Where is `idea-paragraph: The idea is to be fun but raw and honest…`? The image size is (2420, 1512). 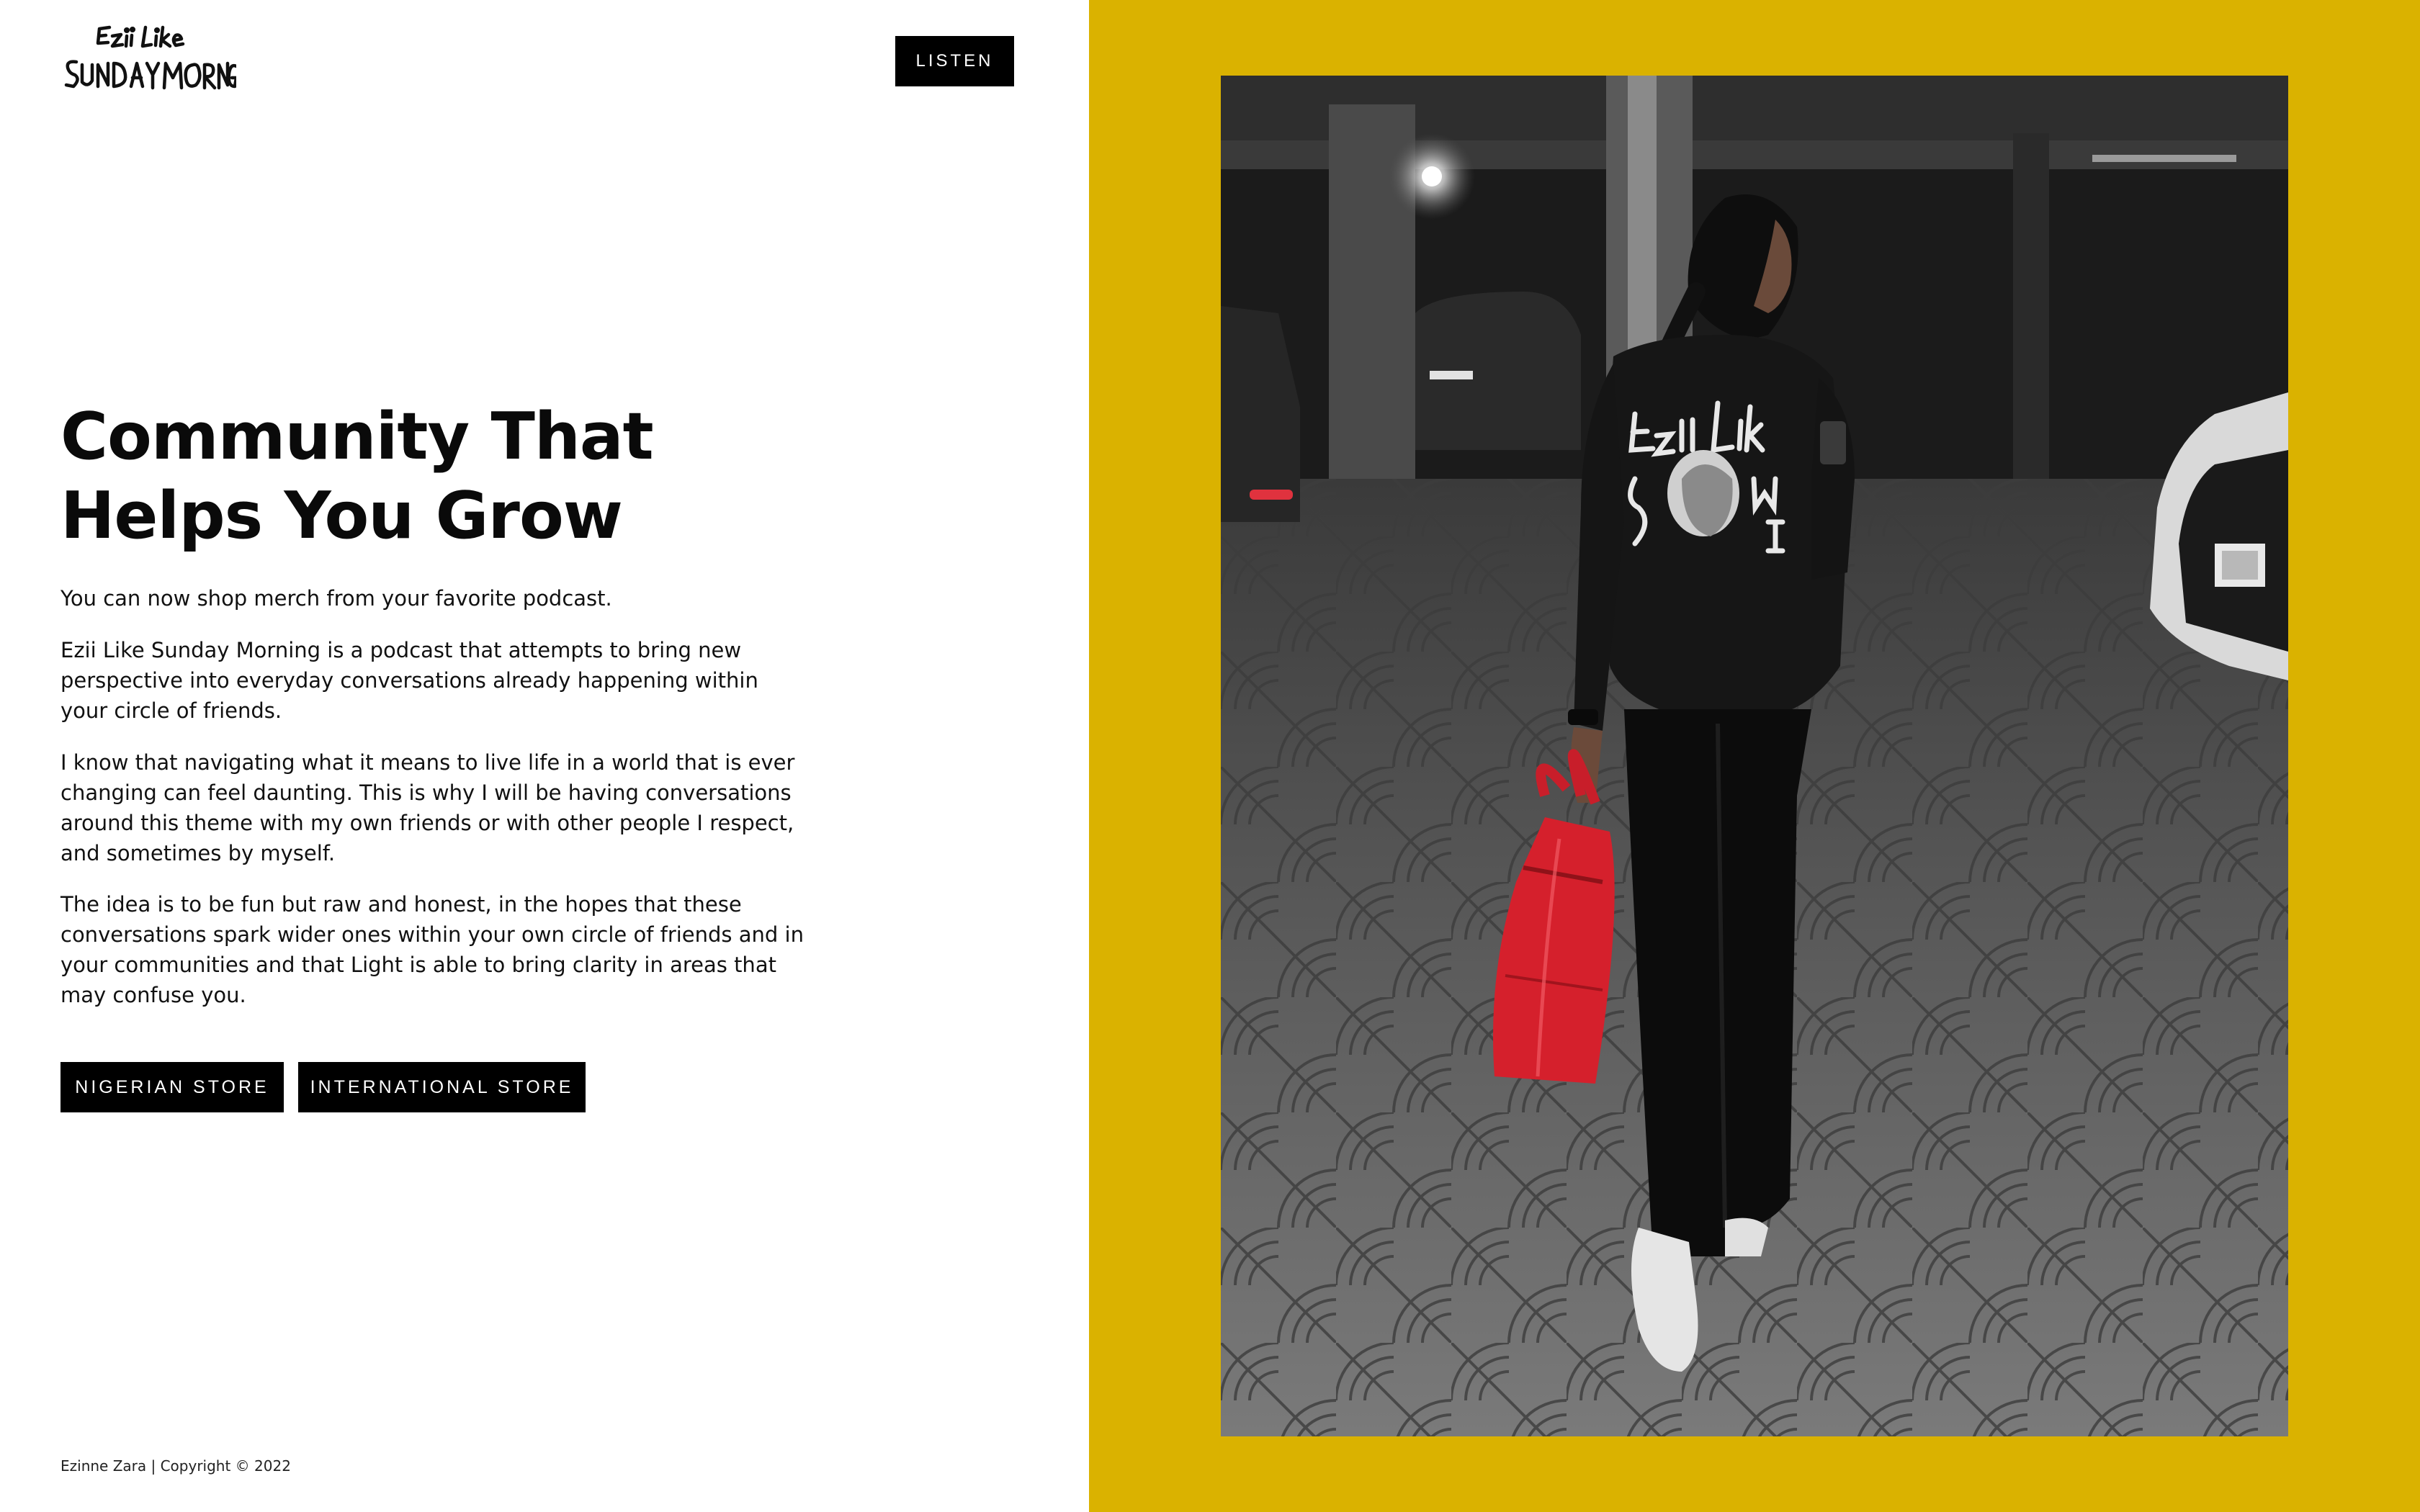
idea-paragraph: The idea is to be fun but raw and honest… is located at coordinates (432, 949).